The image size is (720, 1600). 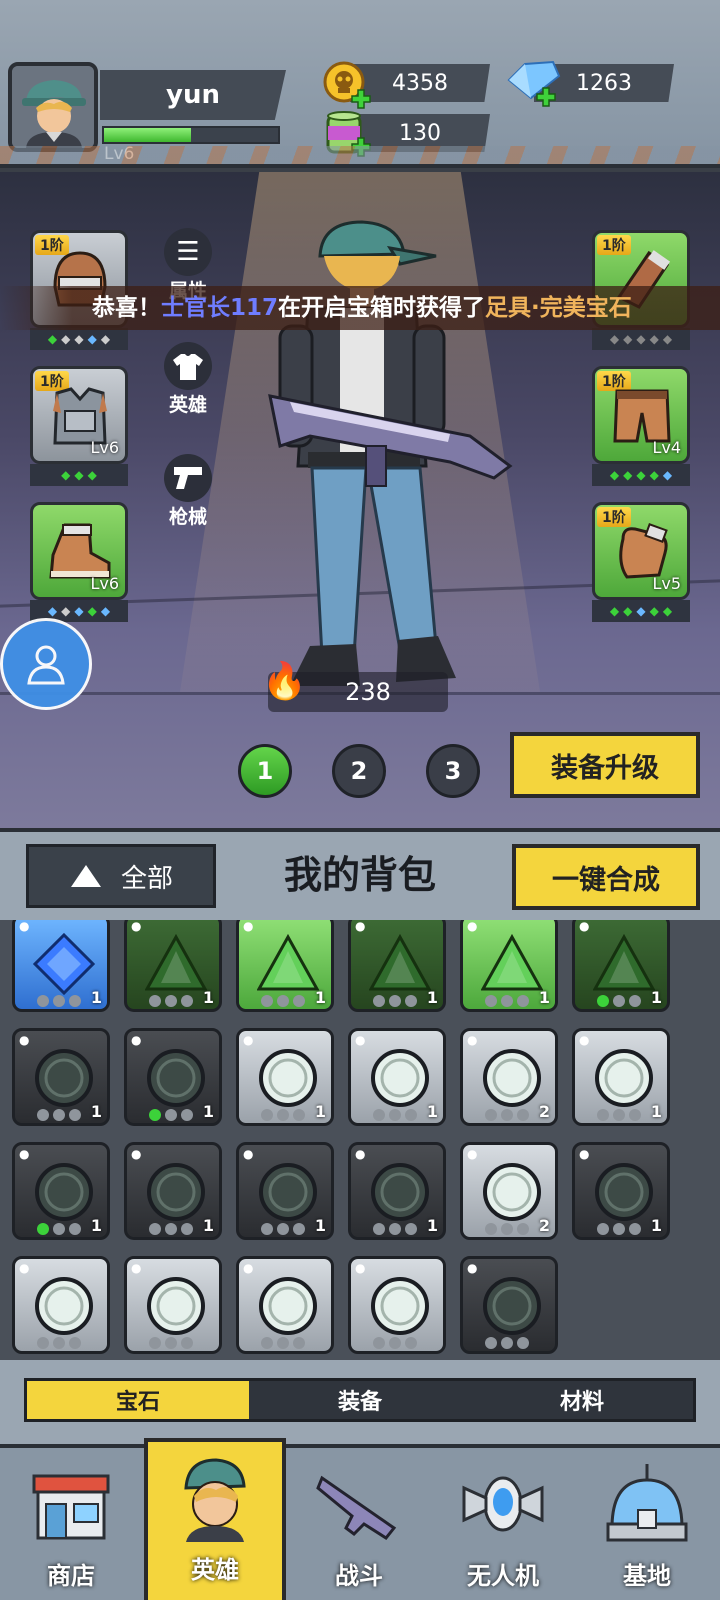 I want to click on equip-slot-boots: Lv6, so click(x=79, y=551).